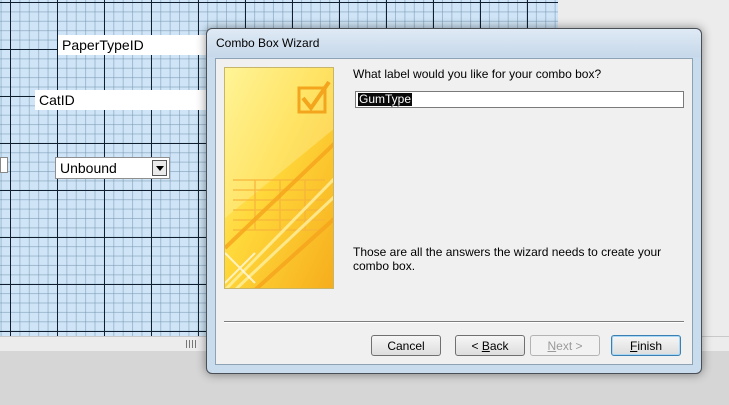 The height and width of the screenshot is (405, 729). What do you see at coordinates (476, 346) in the screenshot?
I see `back-button-prefix: <` at bounding box center [476, 346].